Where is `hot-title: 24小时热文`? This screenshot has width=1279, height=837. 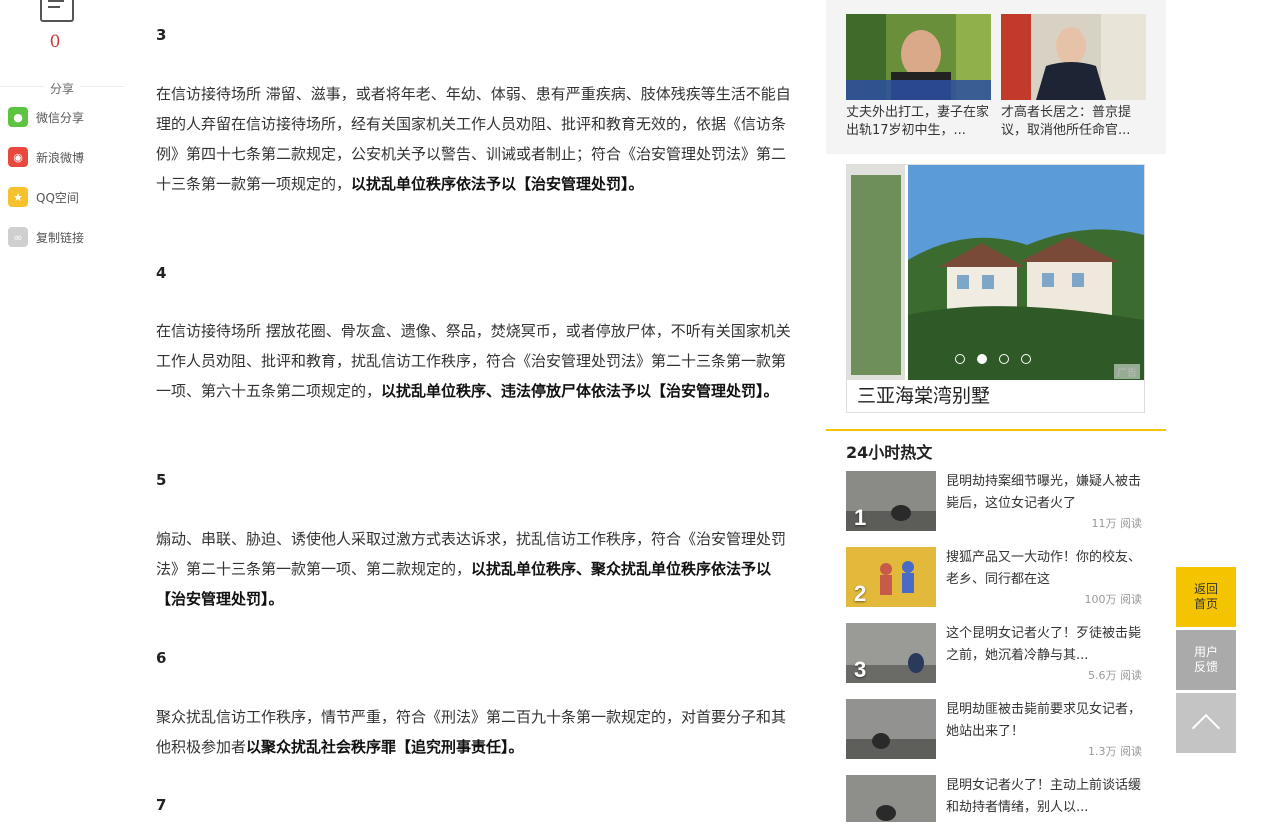 hot-title: 24小时热文 is located at coordinates (889, 452).